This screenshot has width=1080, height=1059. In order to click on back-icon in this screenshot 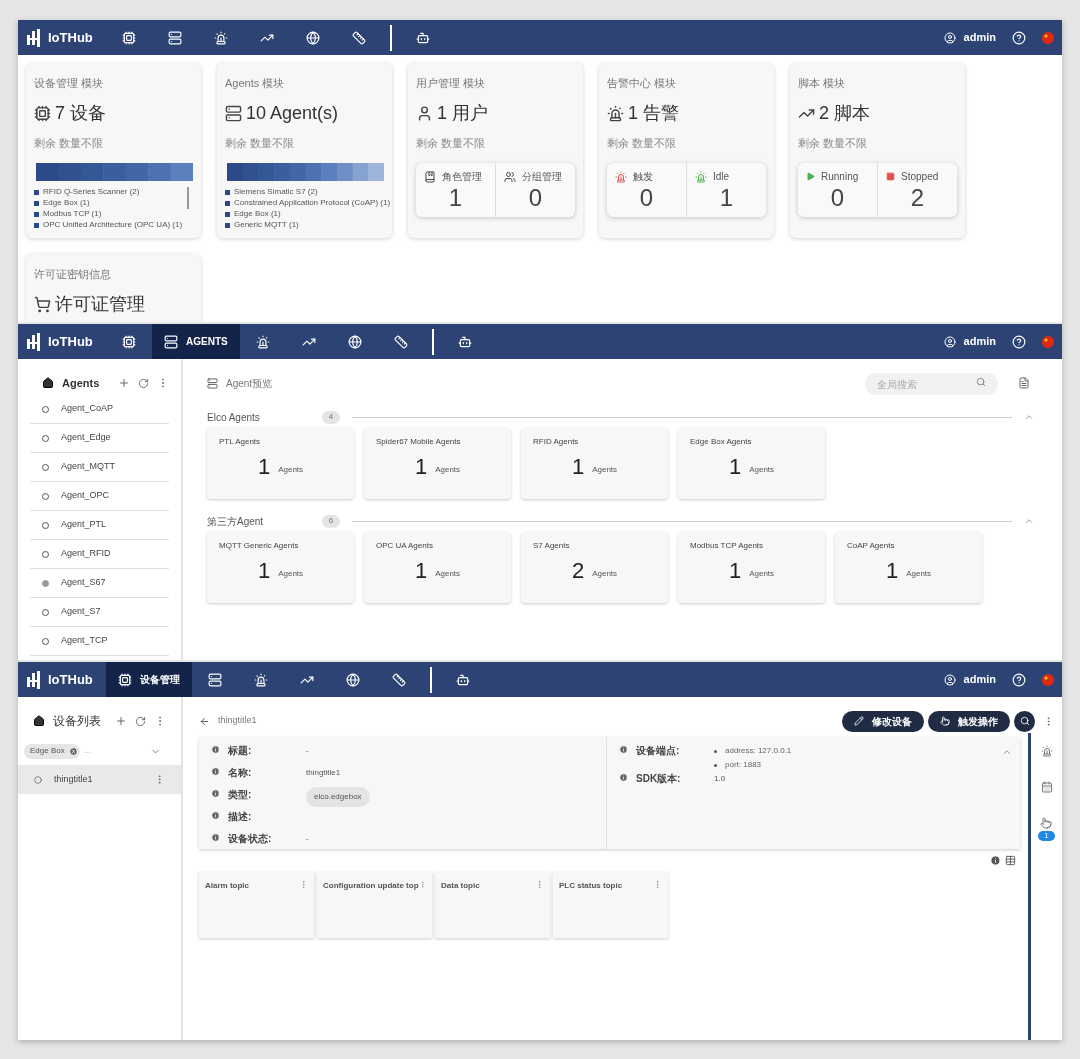, I will do `click(204, 721)`.